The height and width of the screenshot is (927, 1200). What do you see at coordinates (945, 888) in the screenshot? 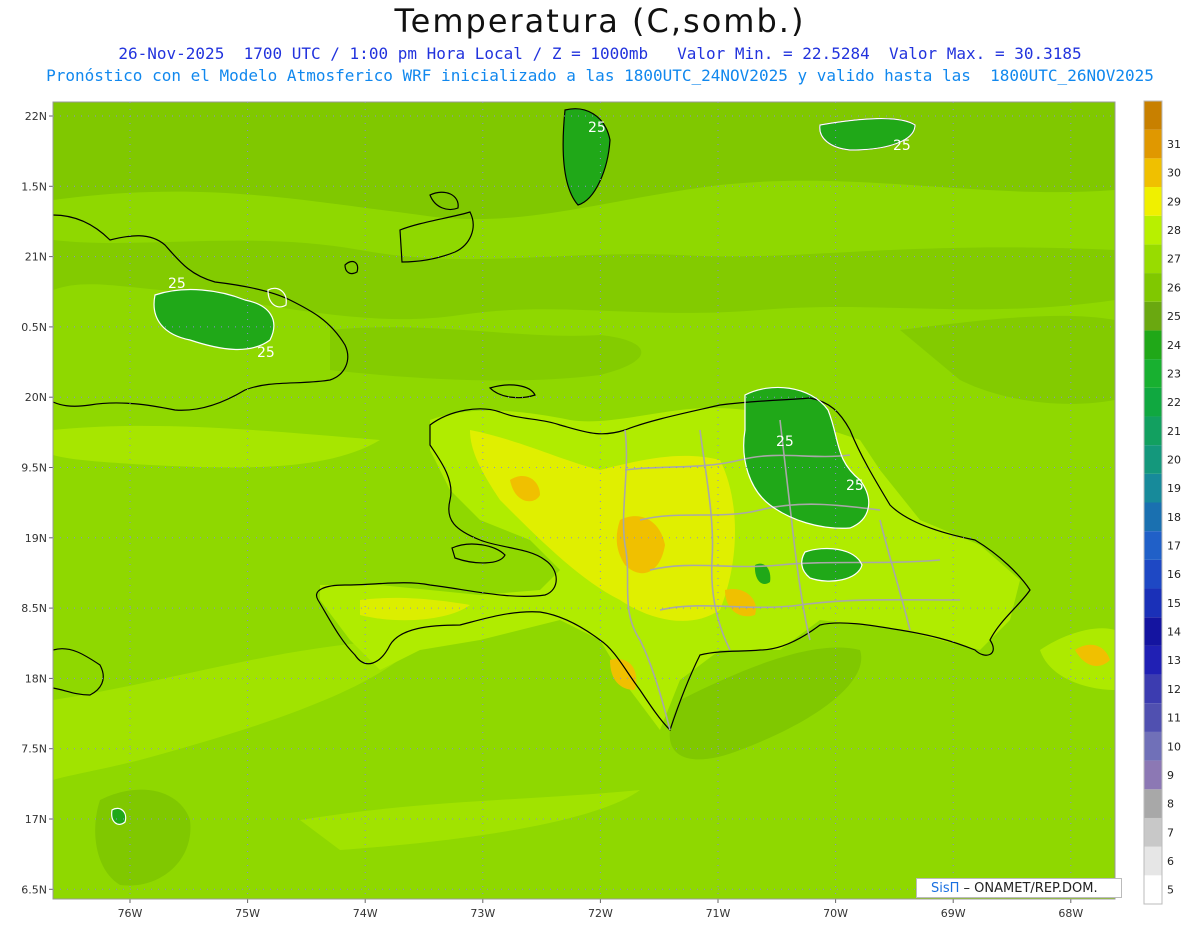
I see `credit-brand: SisΠ` at bounding box center [945, 888].